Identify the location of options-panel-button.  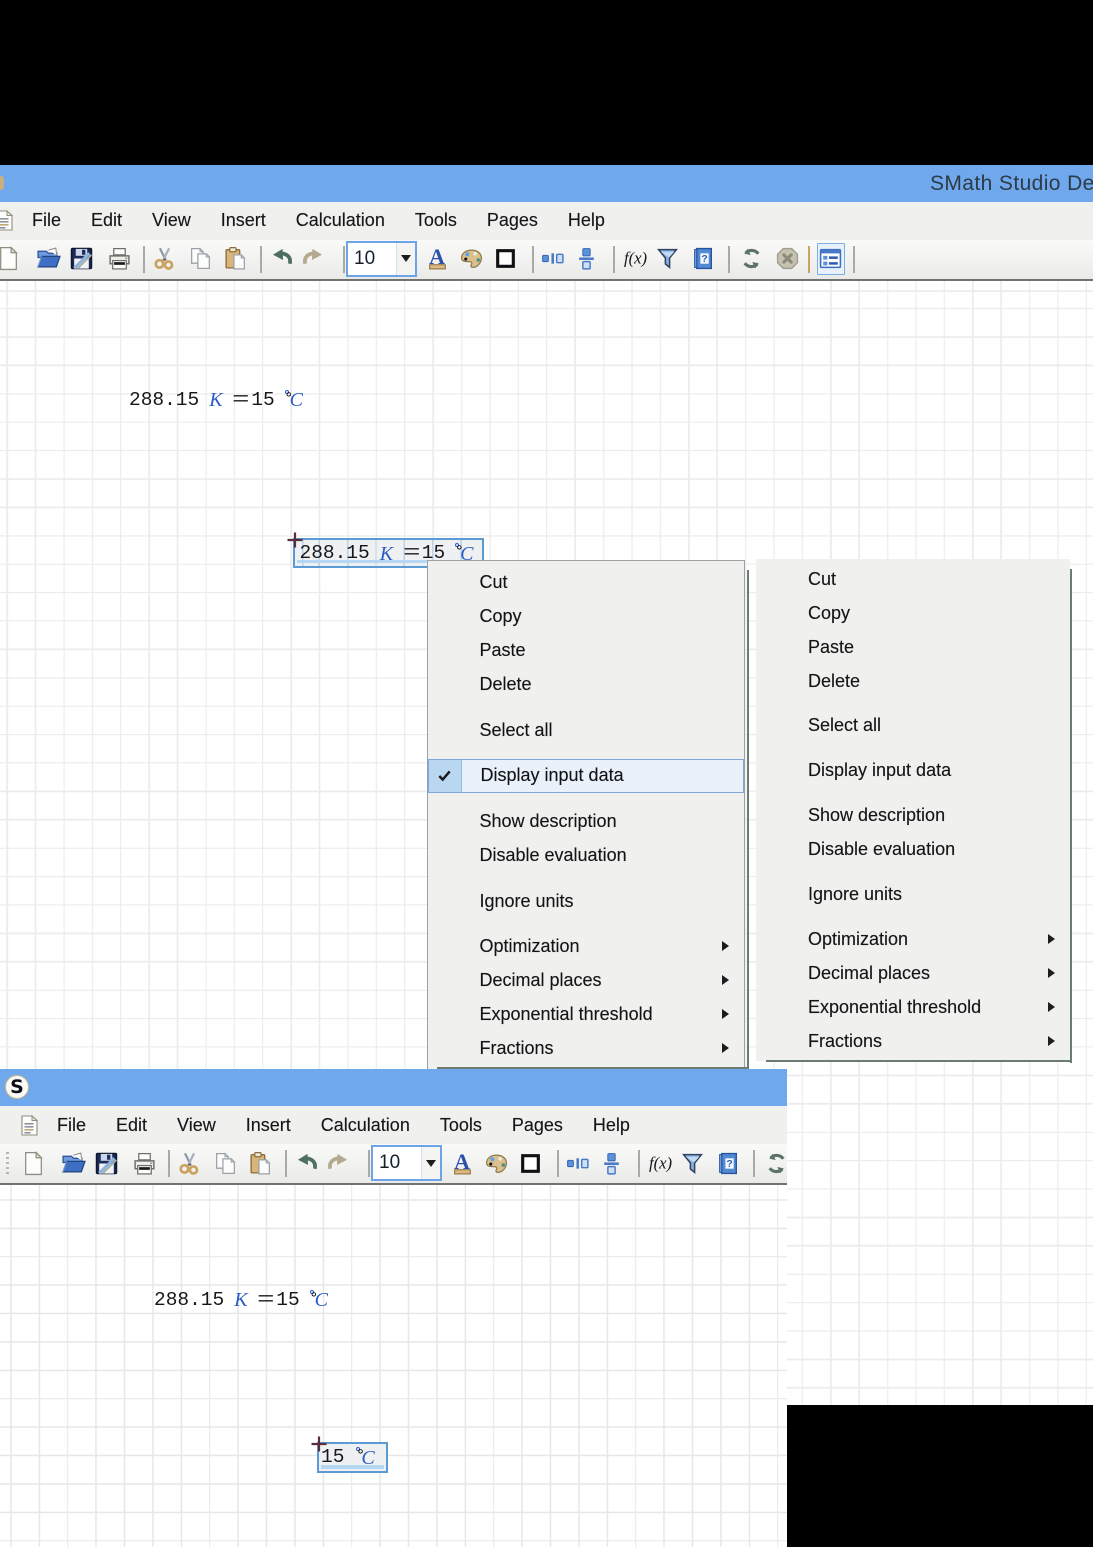
(830, 258).